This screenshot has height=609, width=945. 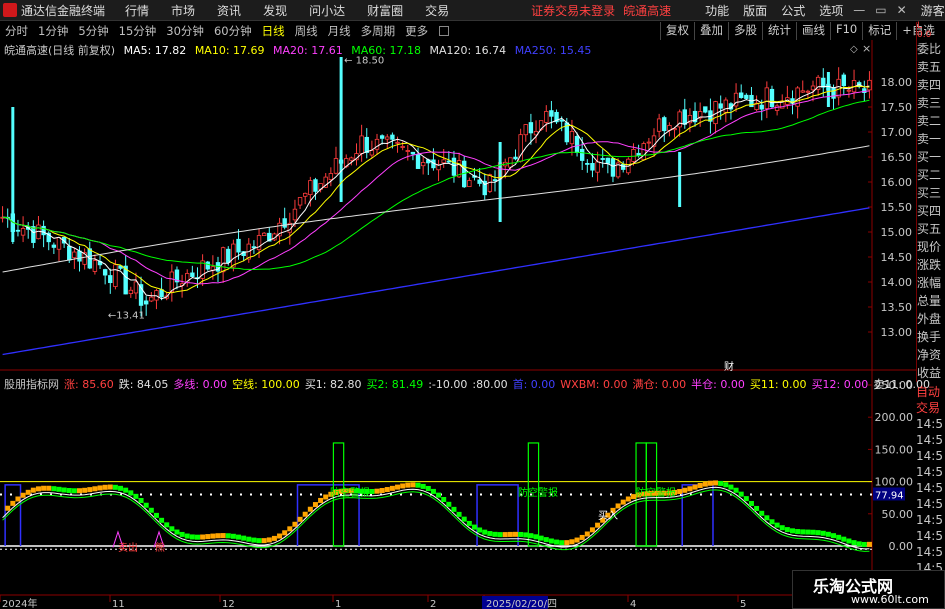 What do you see at coordinates (929, 265) in the screenshot?
I see `panel-field: 涨跌` at bounding box center [929, 265].